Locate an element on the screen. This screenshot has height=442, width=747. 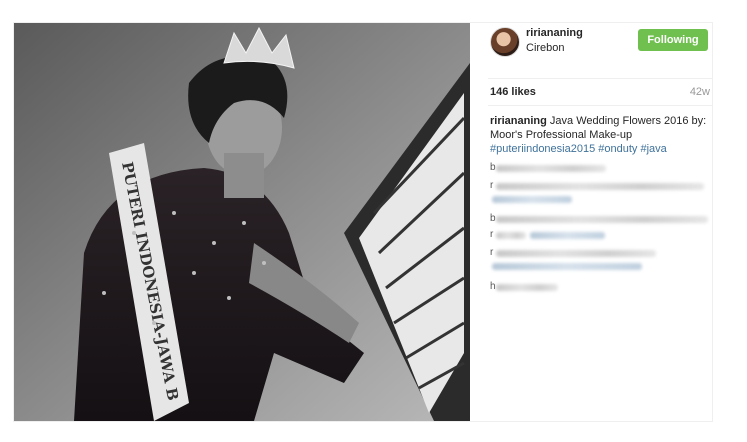
hashtag-link: #onduty is located at coordinates (617, 149).